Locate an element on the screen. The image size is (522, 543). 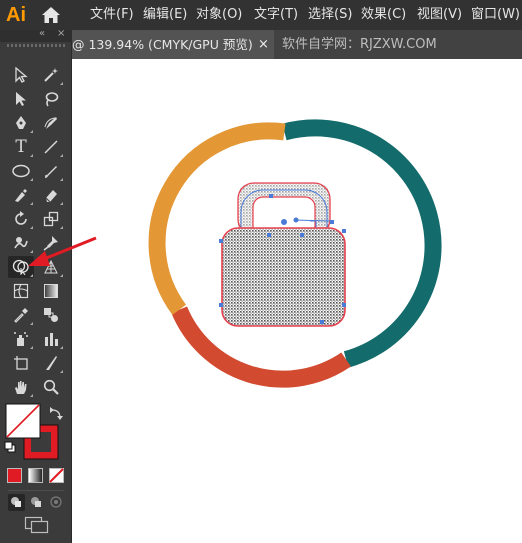
fill-swatch is located at coordinates (23, 421).